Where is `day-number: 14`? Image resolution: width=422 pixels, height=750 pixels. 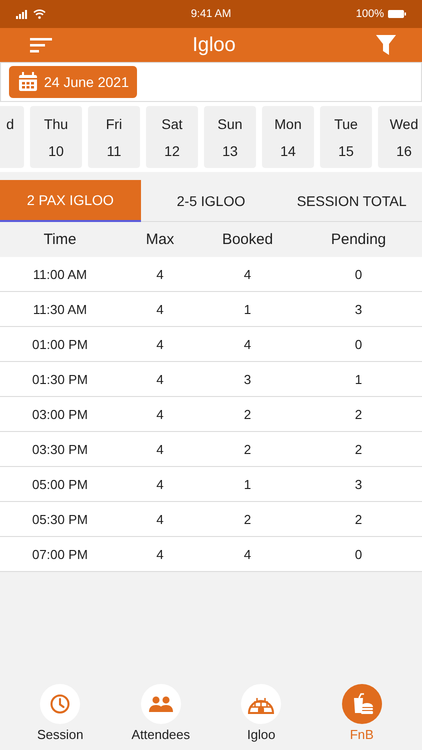 day-number: 14 is located at coordinates (288, 150).